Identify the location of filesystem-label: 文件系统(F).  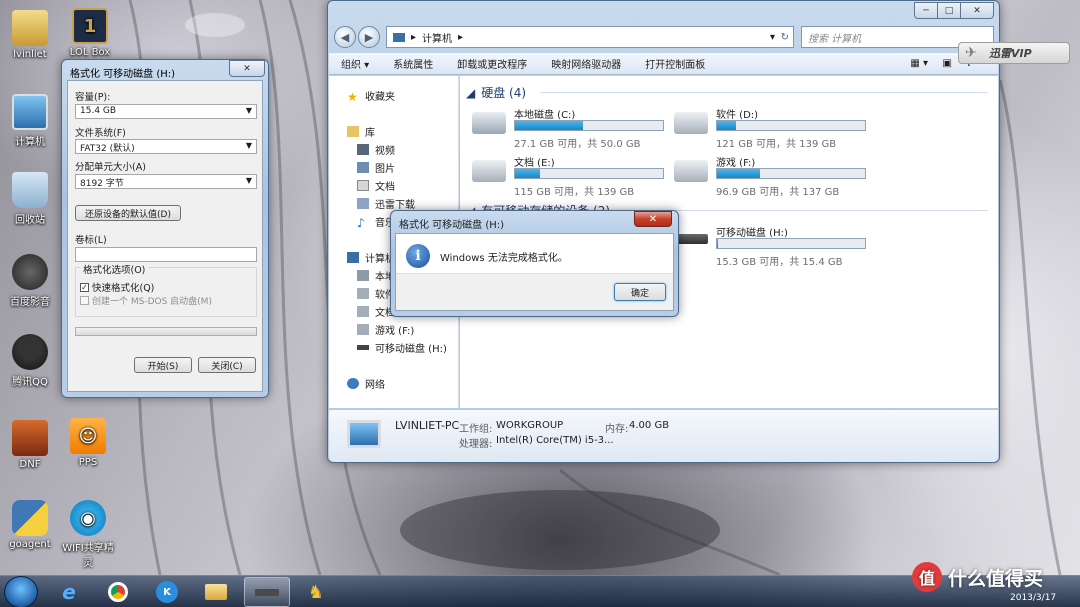
(100, 133).